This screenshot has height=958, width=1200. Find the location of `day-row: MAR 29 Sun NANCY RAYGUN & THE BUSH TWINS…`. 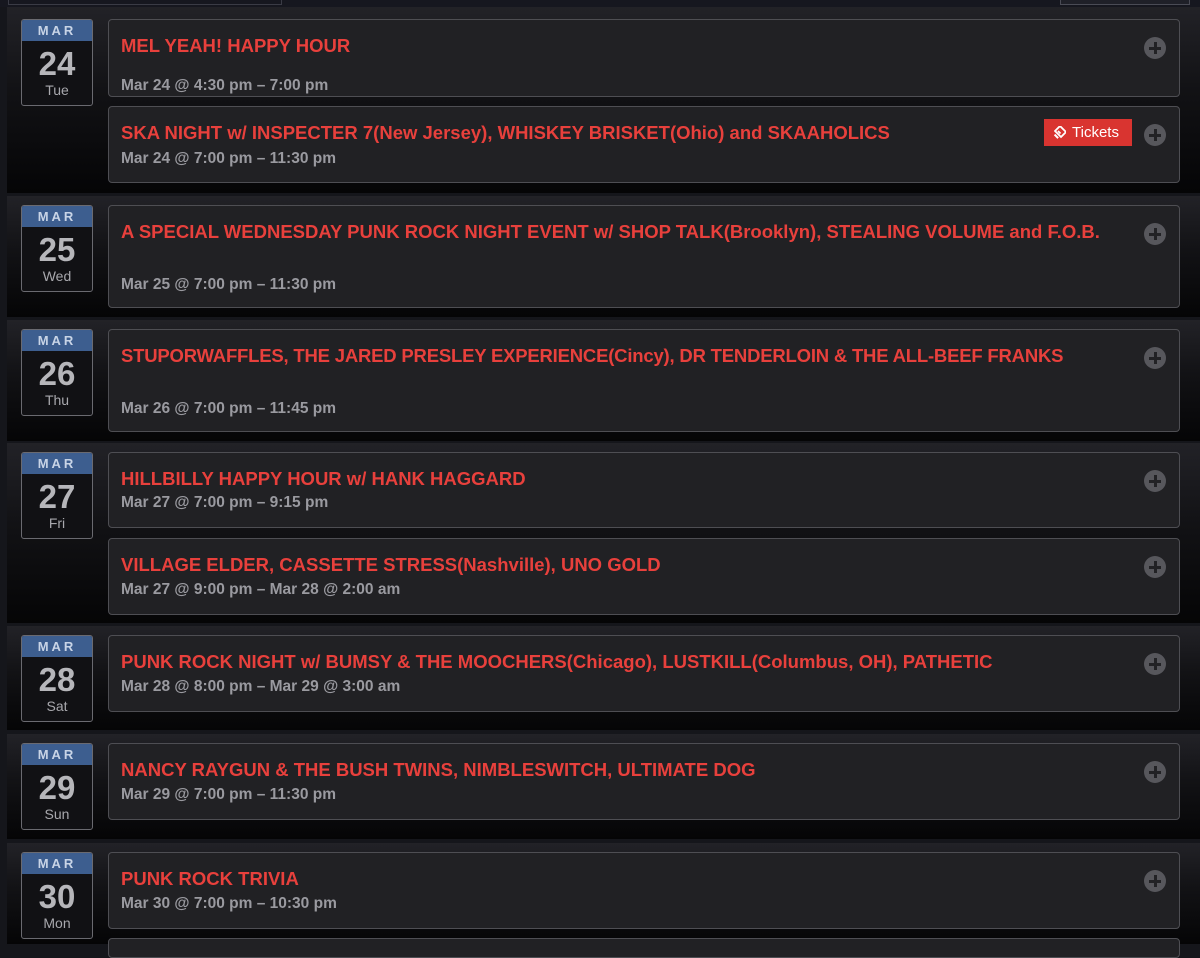

day-row: MAR 29 Sun NANCY RAYGUN & THE BUSH TWINS… is located at coordinates (603, 786).